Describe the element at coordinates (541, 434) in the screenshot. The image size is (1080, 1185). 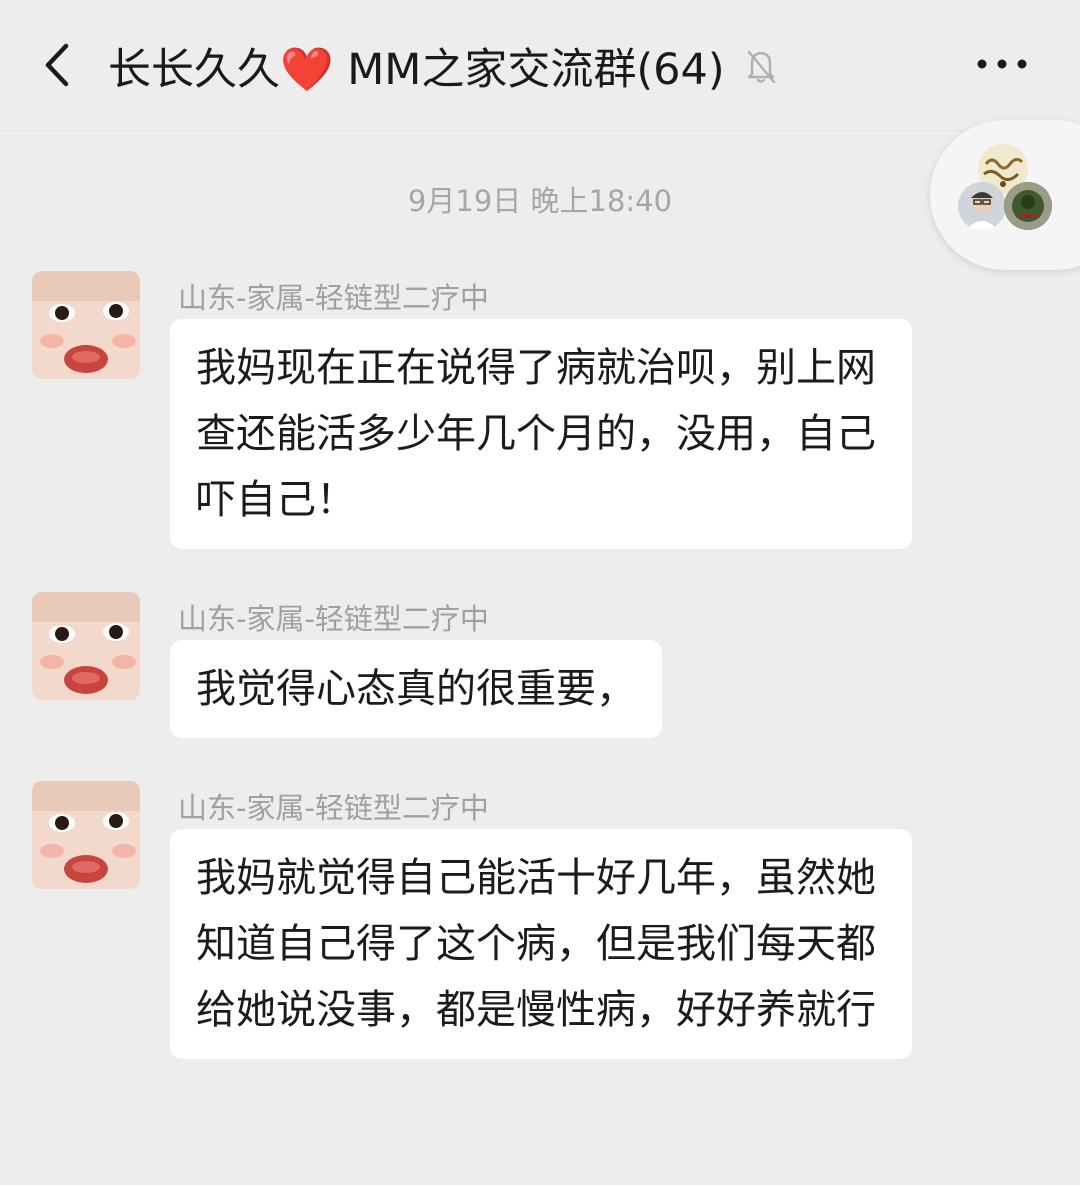
I see `message-bubble: 我妈现在正在说得了病就治呗，别上网查还能活多少年几个月的，没用，自己吓自己！` at that location.